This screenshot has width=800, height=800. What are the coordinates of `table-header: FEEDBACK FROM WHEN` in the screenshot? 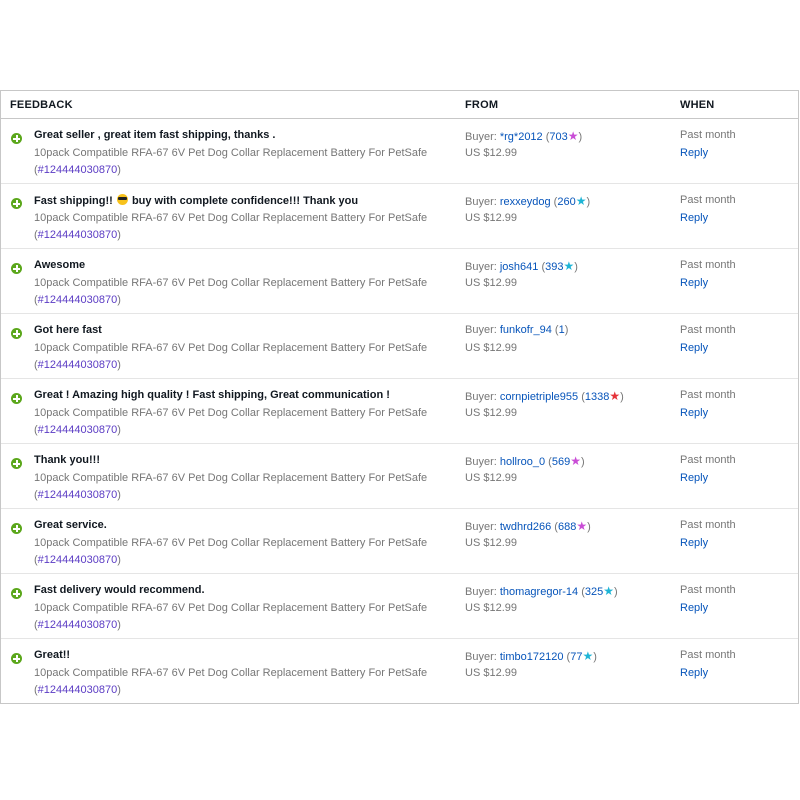 It's located at (399, 105).